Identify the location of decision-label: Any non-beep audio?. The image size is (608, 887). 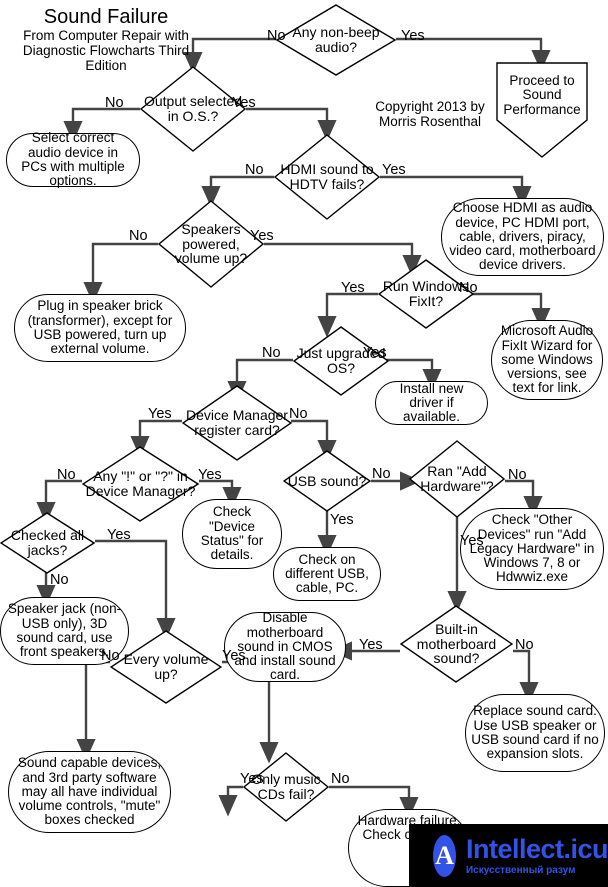
(336, 39).